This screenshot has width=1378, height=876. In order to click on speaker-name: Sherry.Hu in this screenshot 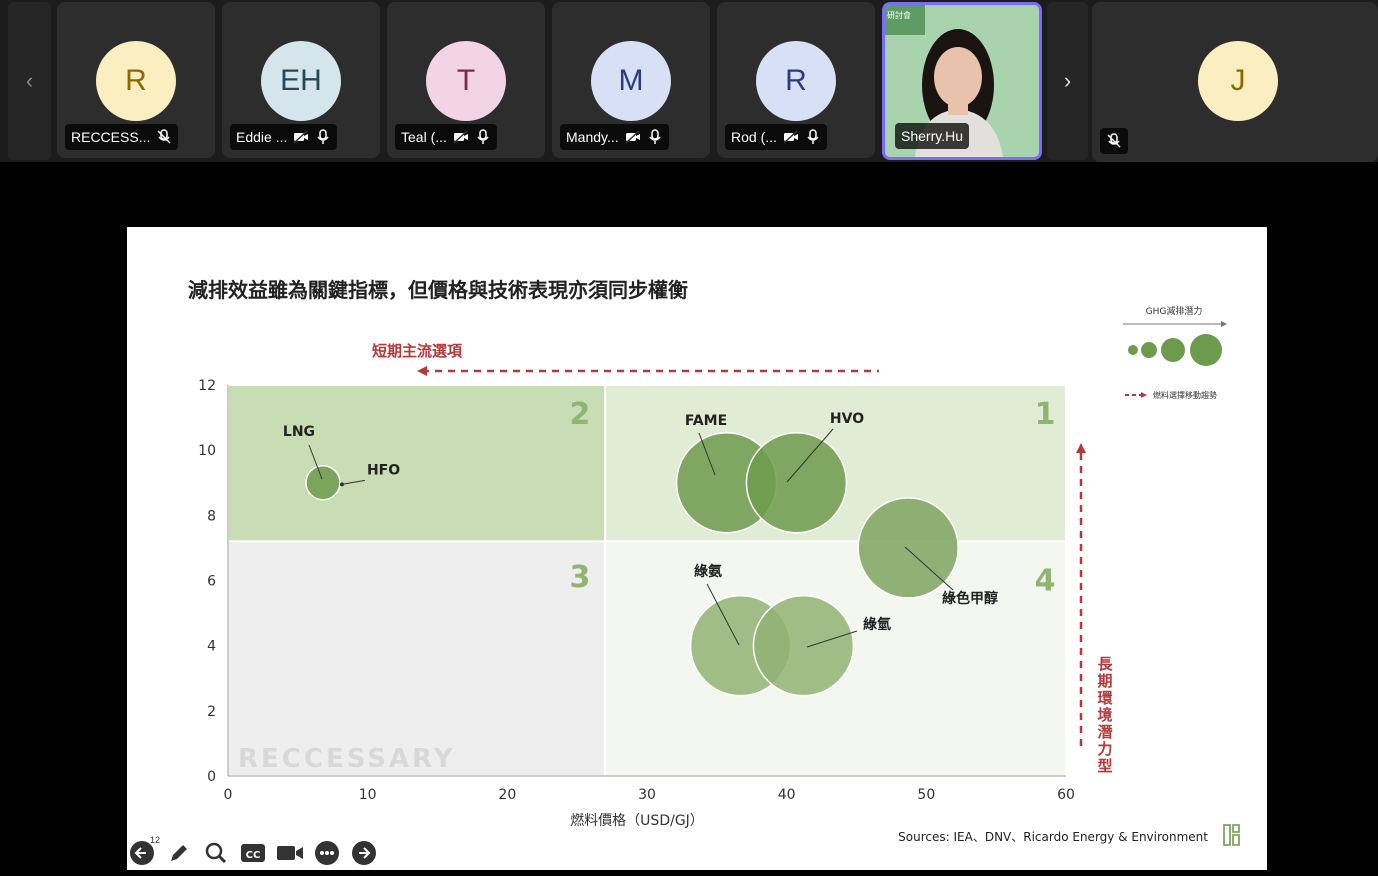, I will do `click(932, 136)`.